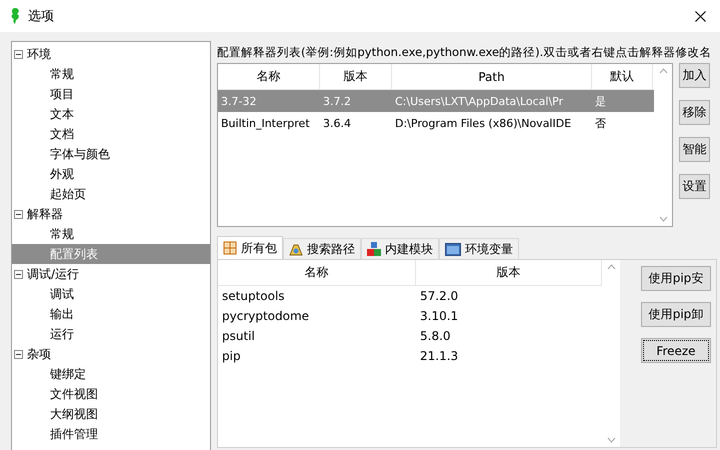 This screenshot has height=450, width=720. What do you see at coordinates (322, 248) in the screenshot?
I see `tab: 搜索路径` at bounding box center [322, 248].